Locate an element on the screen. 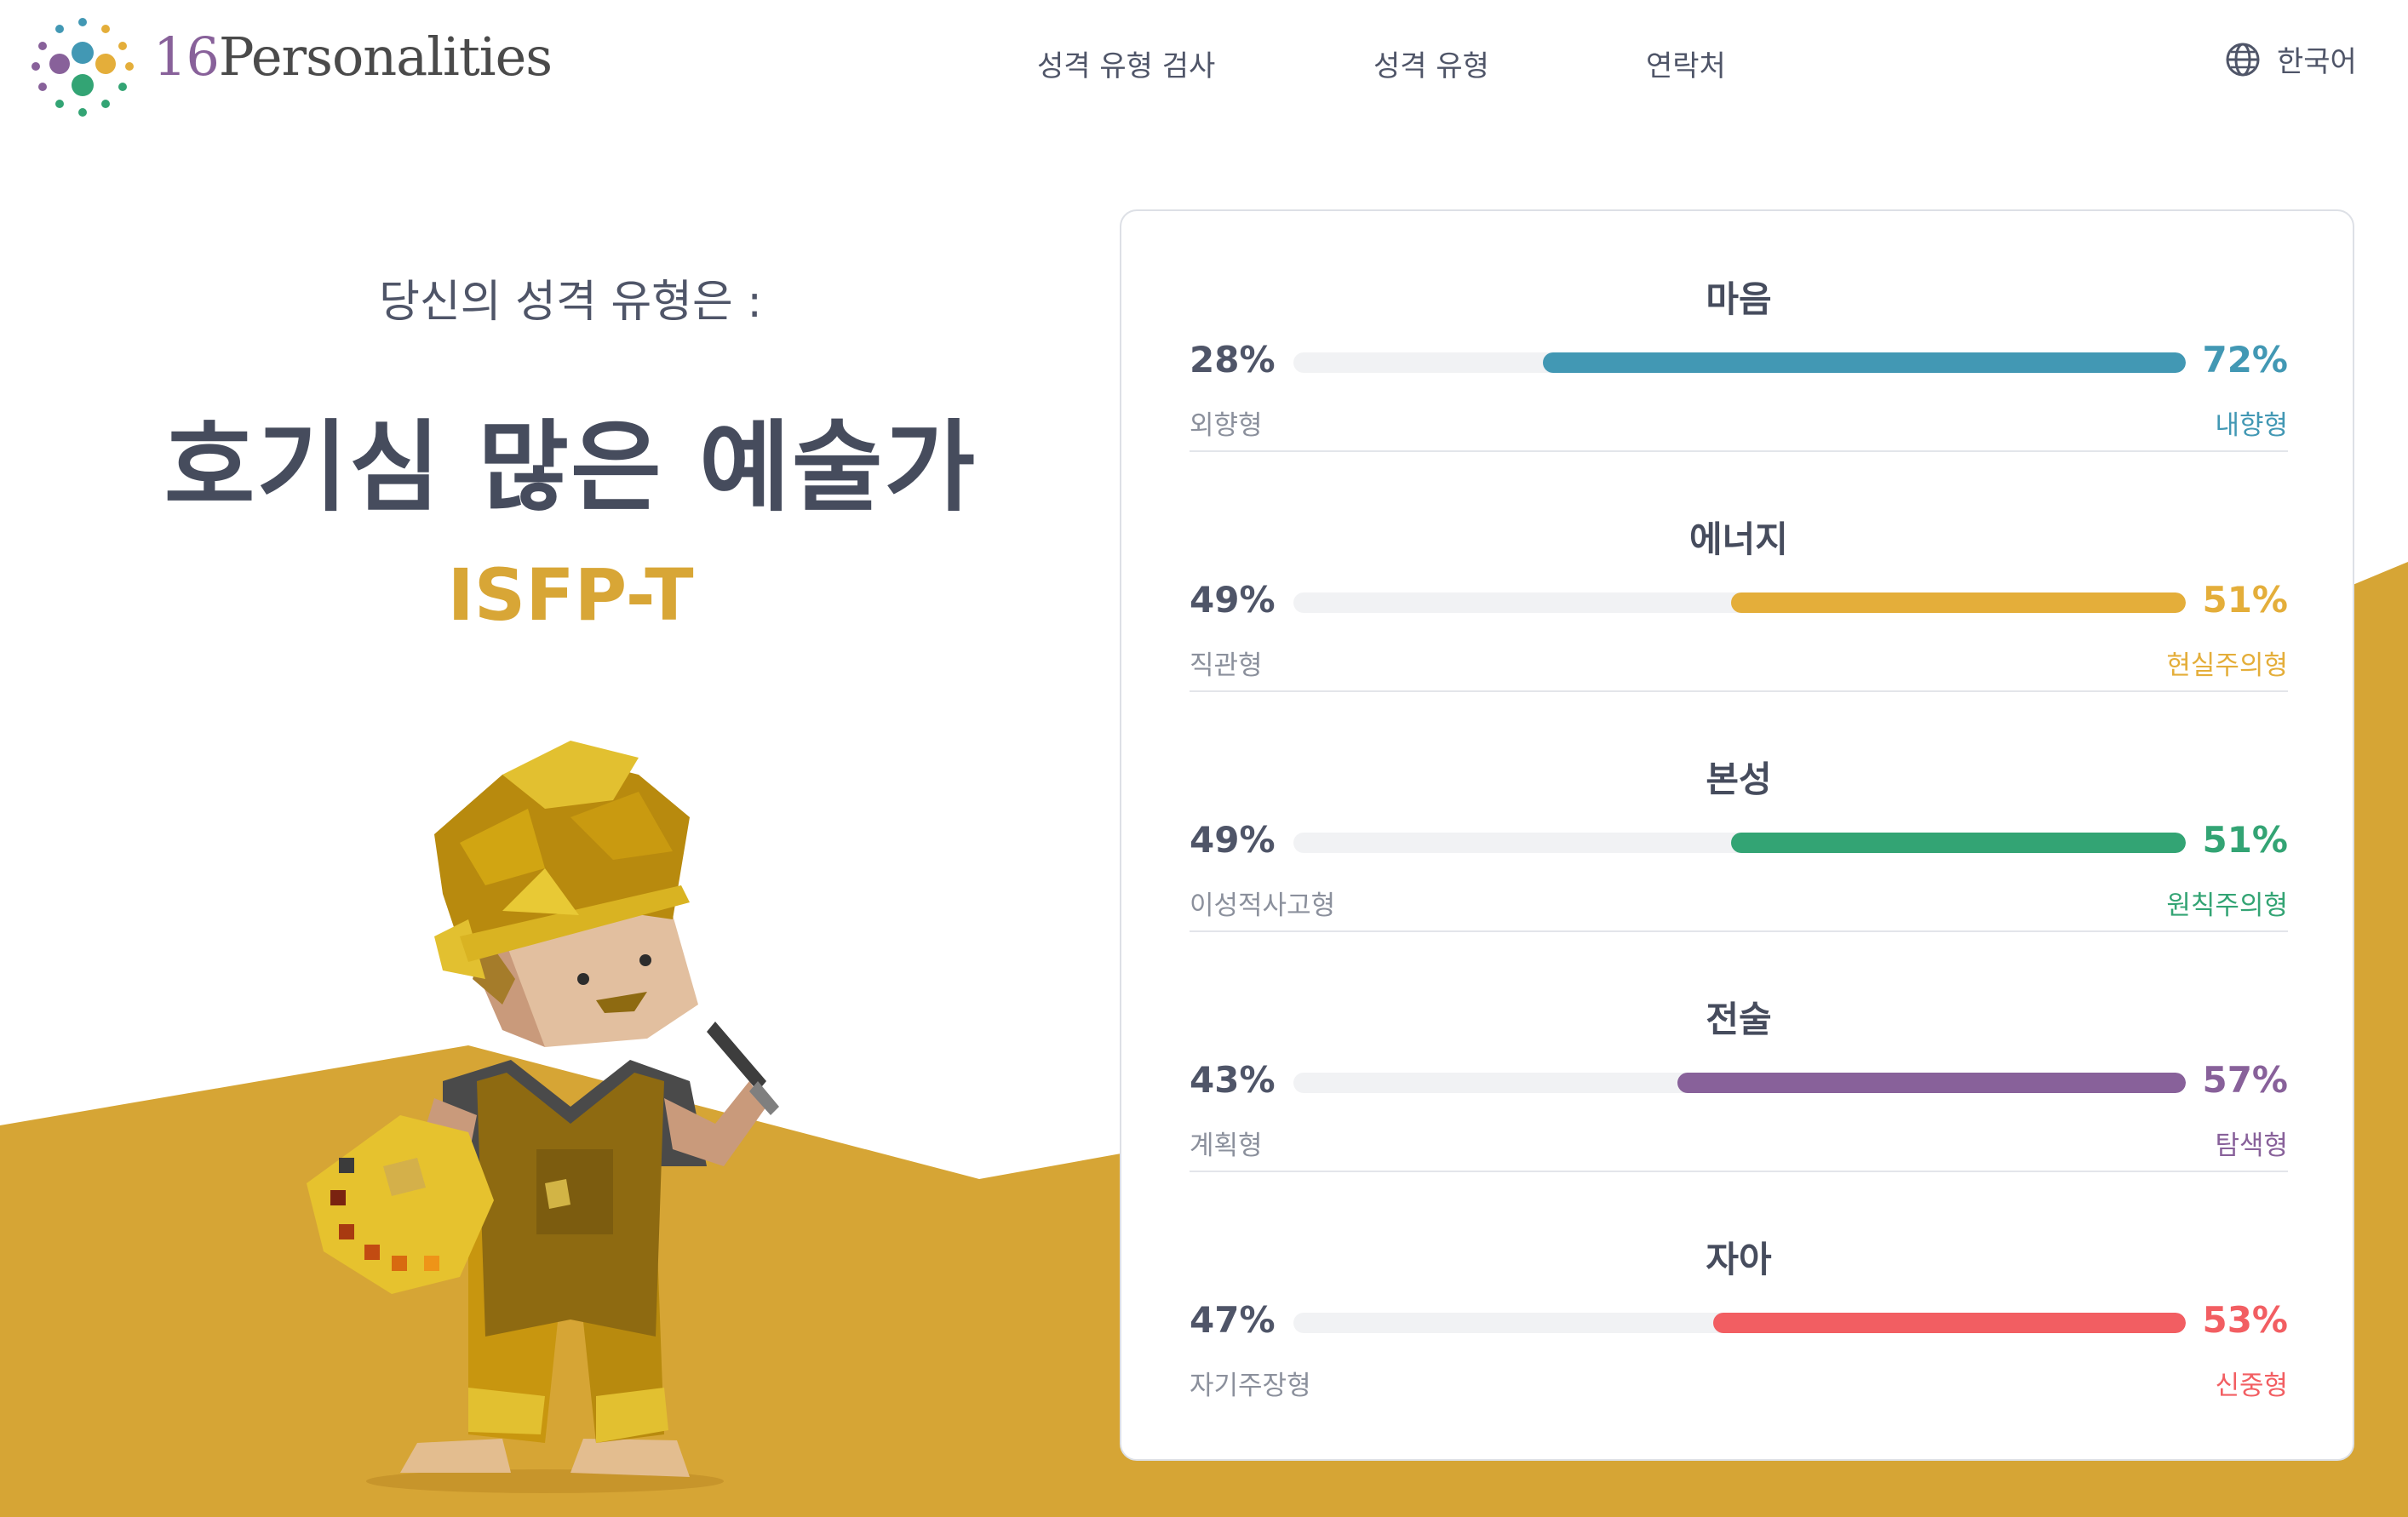  trait-name: 본성 is located at coordinates (1739, 779).